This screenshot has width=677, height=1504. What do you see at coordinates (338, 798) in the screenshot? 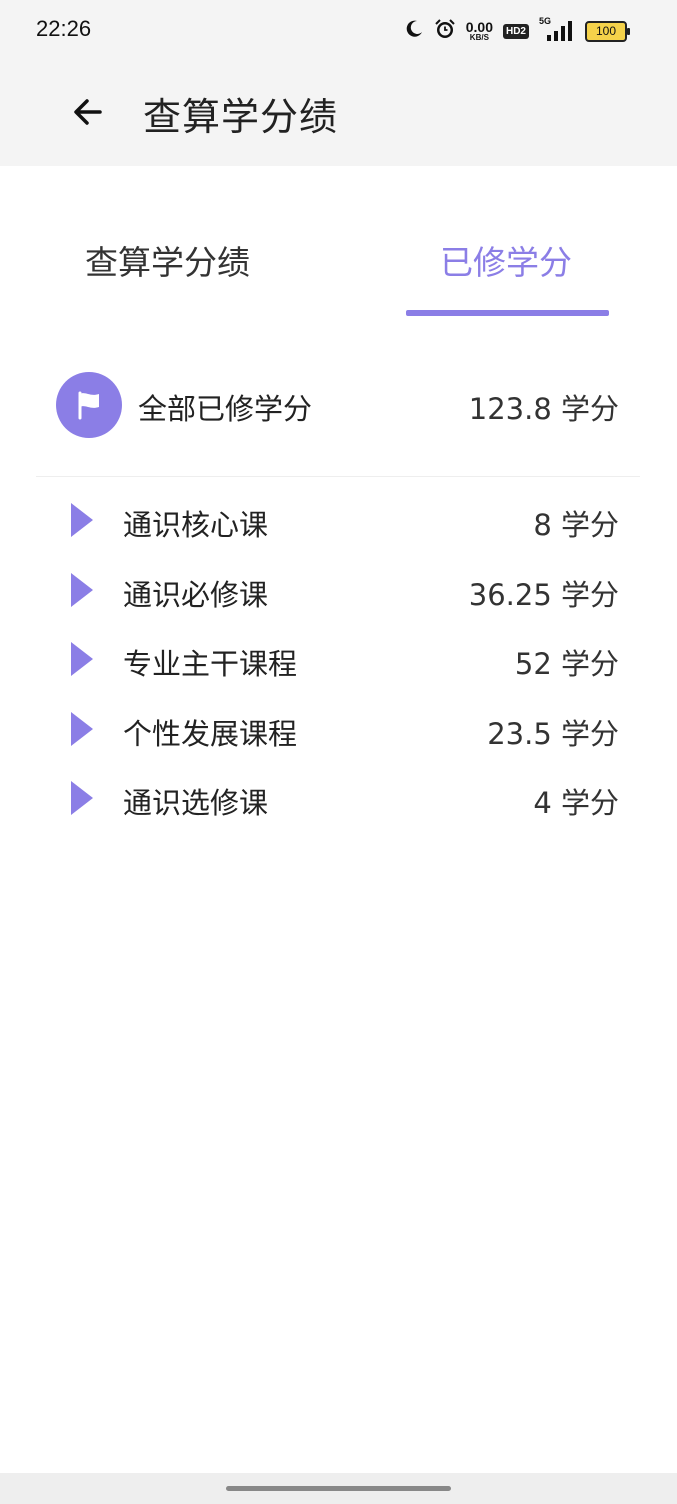
I see `list-item: 通识选修课 4 学分` at bounding box center [338, 798].